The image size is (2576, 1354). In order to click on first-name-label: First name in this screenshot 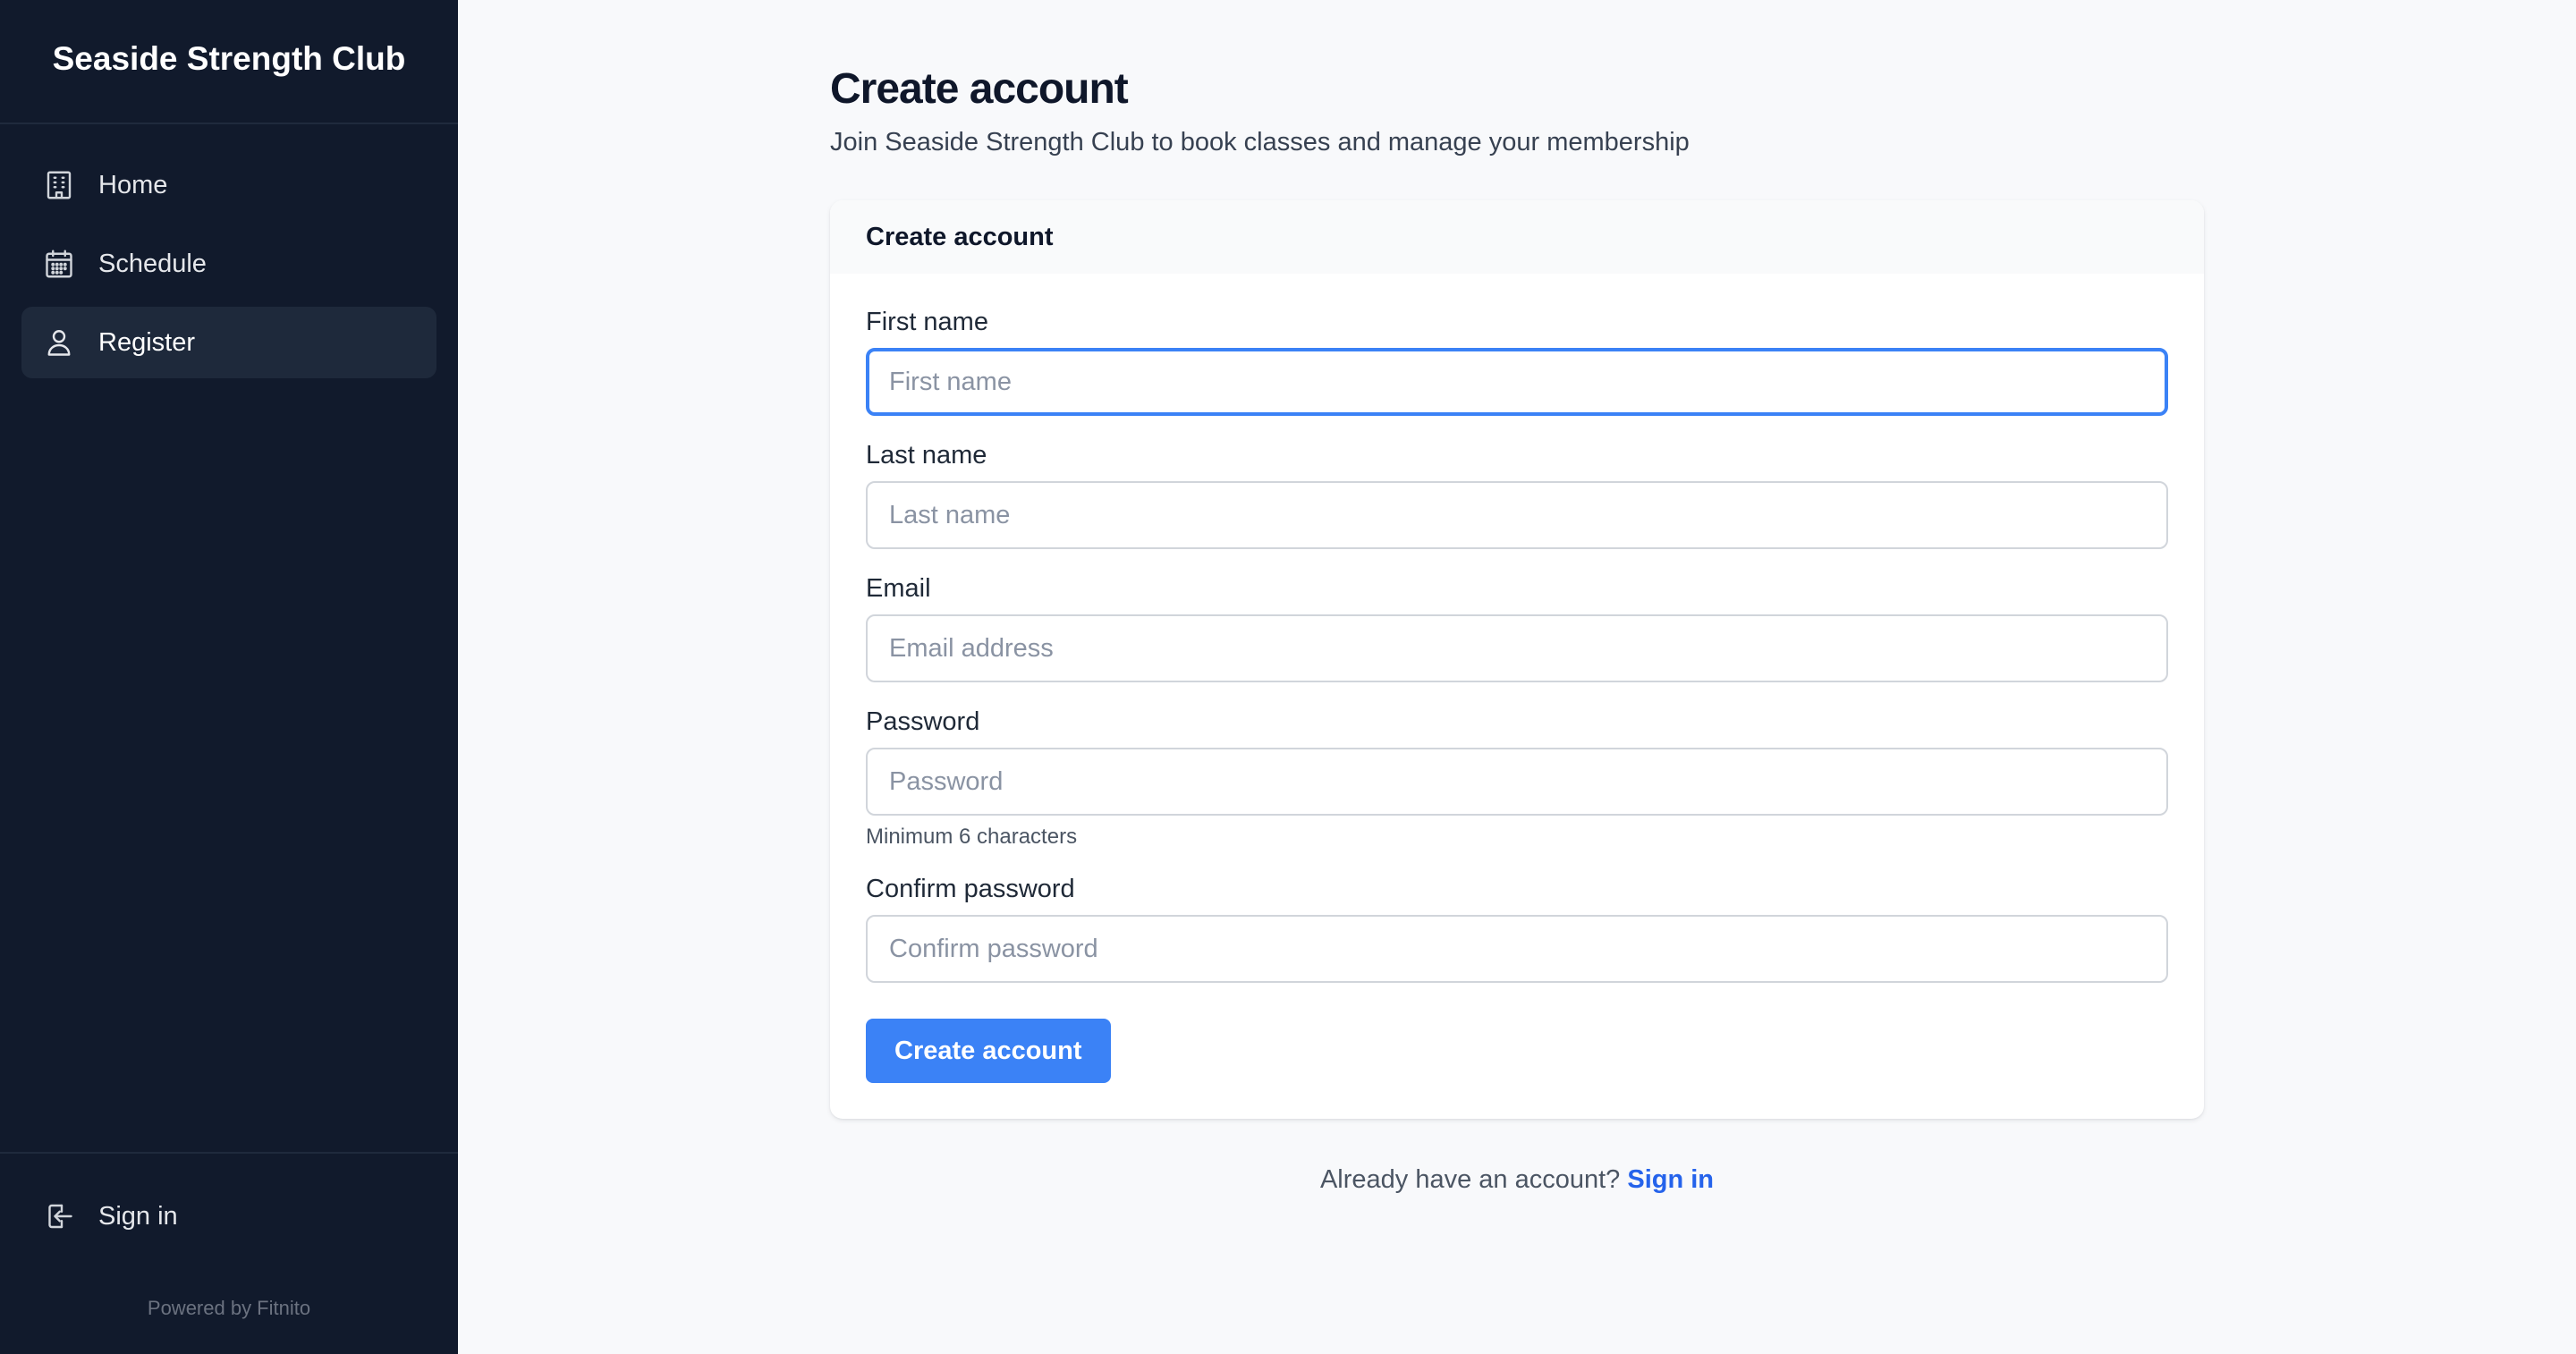, I will do `click(927, 322)`.